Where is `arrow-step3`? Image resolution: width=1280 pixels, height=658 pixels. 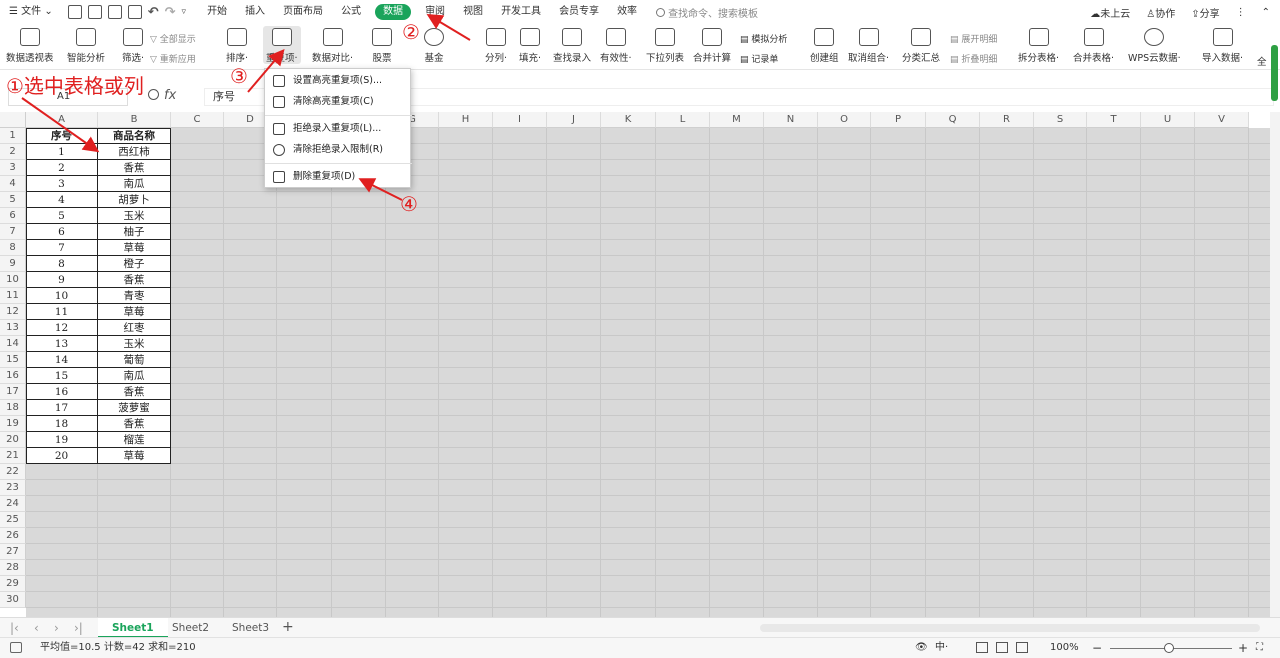 arrow-step3 is located at coordinates (266, 70).